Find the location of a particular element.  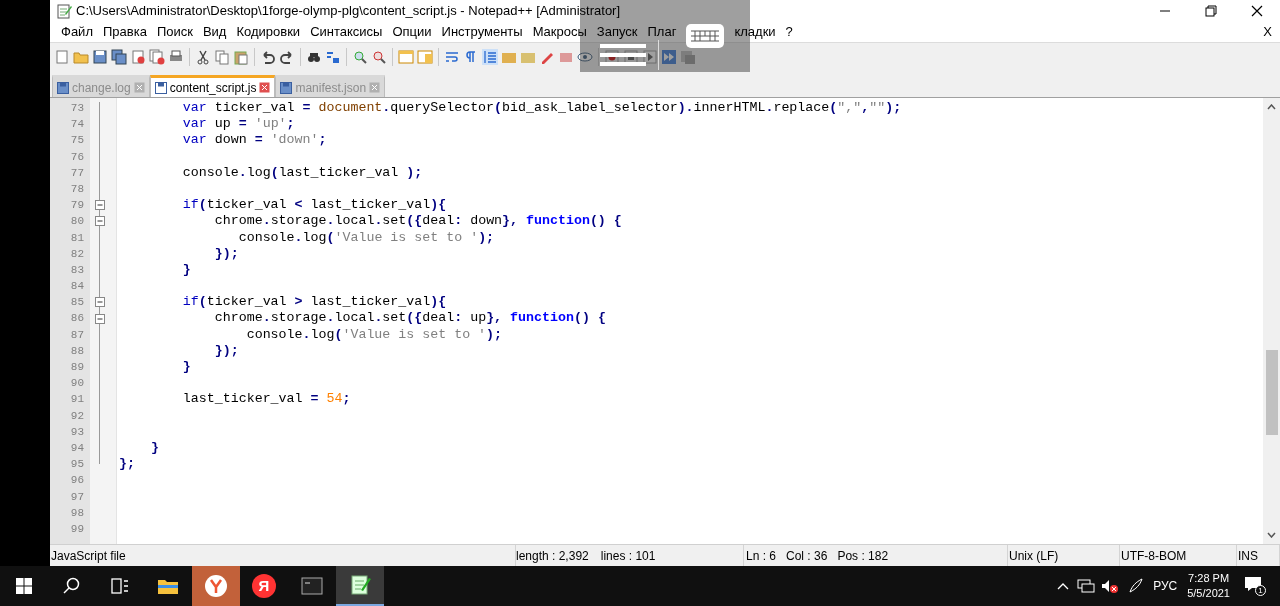

menu-item: Инструменты is located at coordinates (482, 32).